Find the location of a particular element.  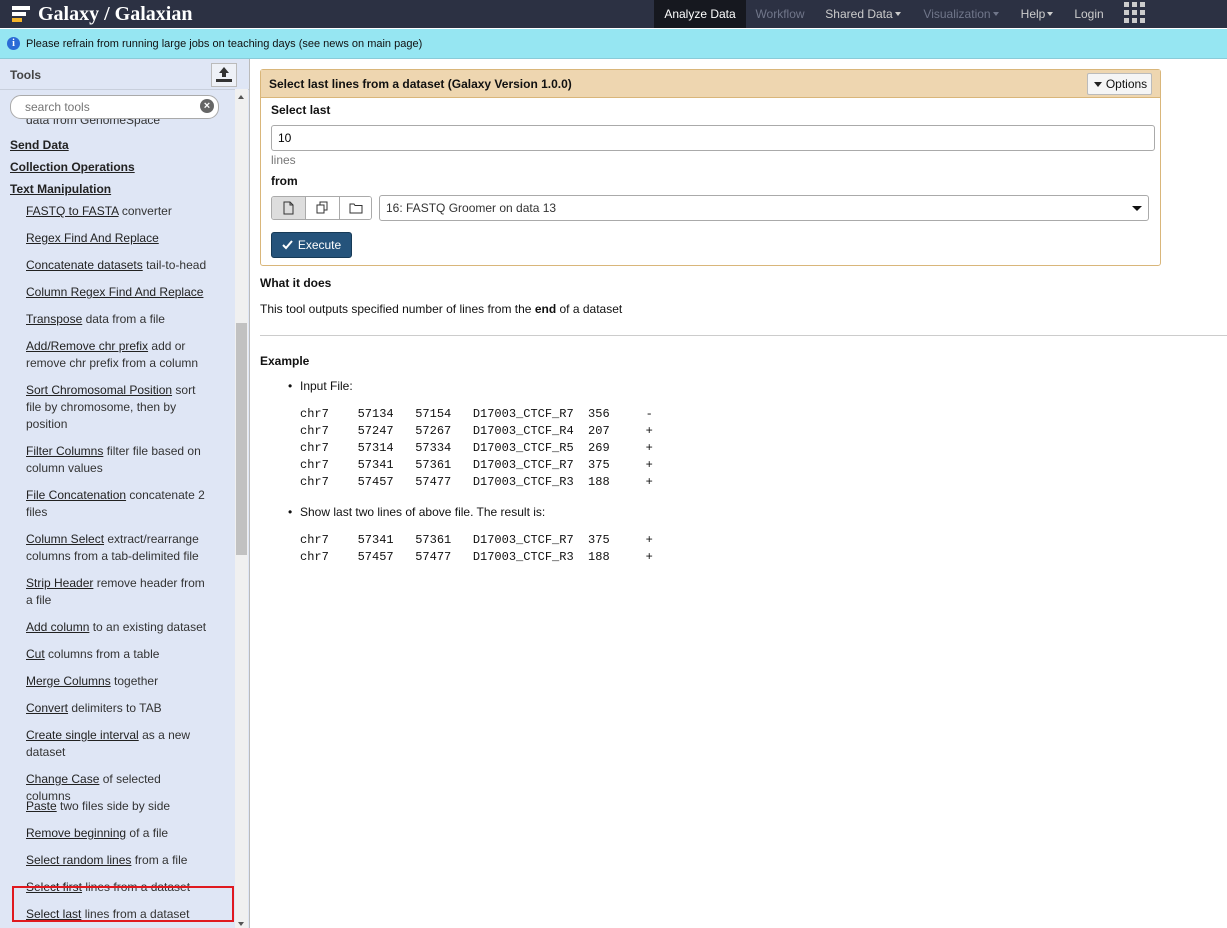

tool-search: × is located at coordinates (114, 107).